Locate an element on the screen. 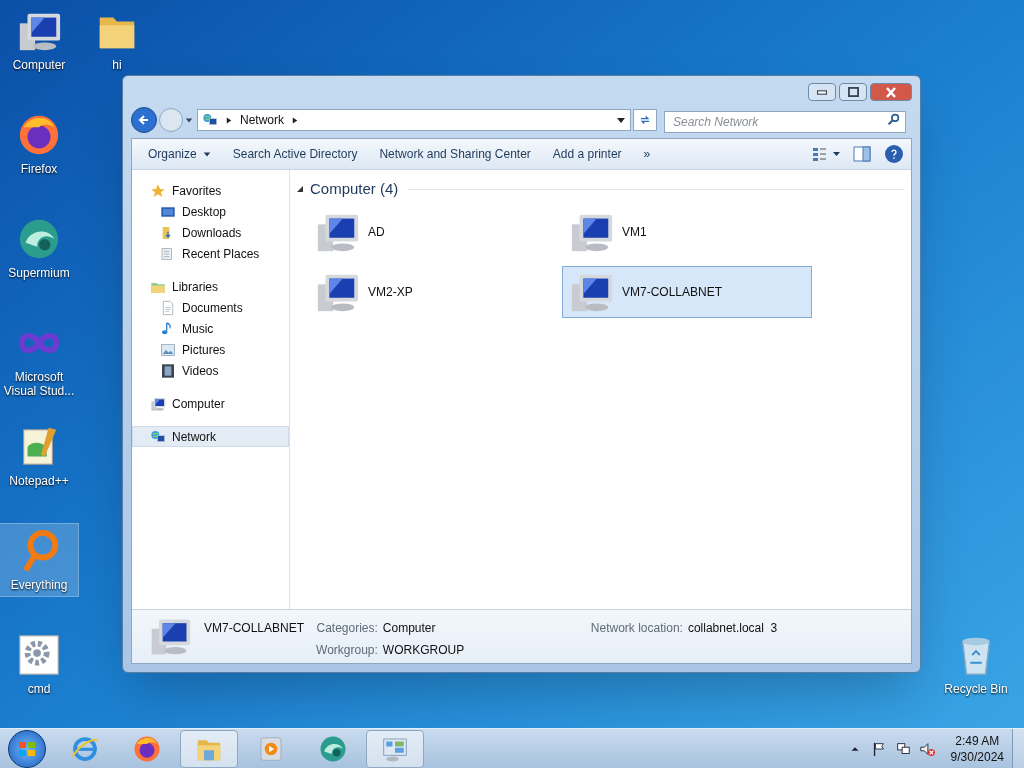 This screenshot has width=1024, height=768. star-icon is located at coordinates (158, 190).